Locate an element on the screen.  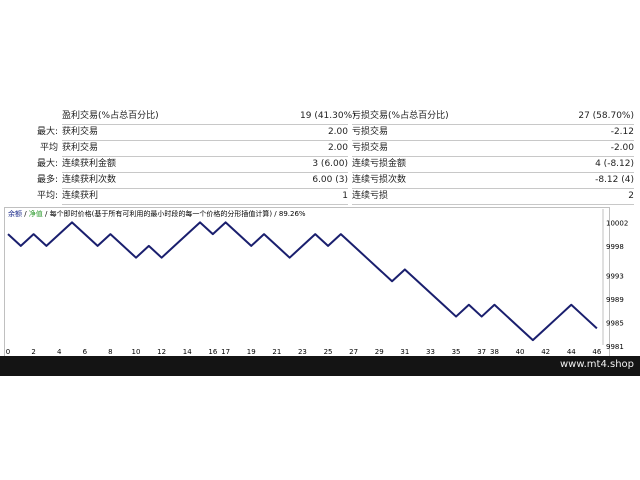
x-tick-label: 27 is located at coordinates (353, 352).